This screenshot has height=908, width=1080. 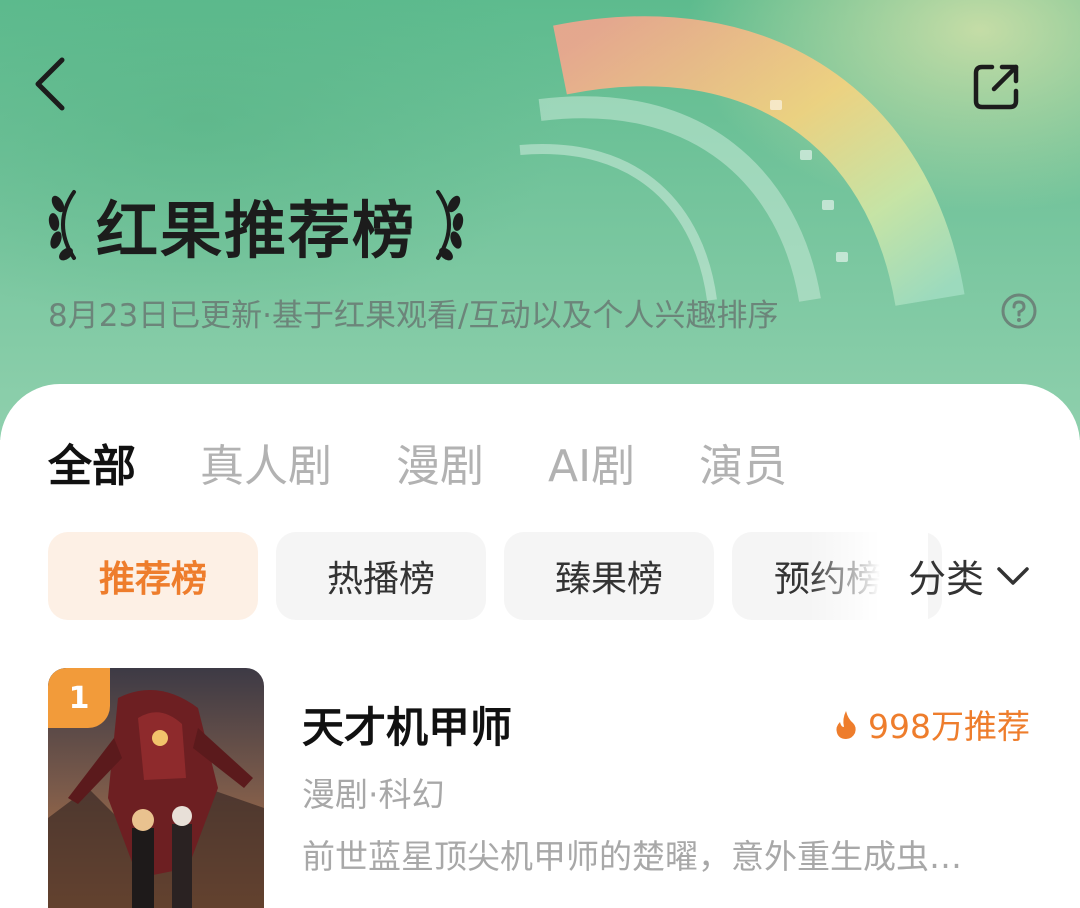 What do you see at coordinates (1019, 311) in the screenshot?
I see `question-circle-icon` at bounding box center [1019, 311].